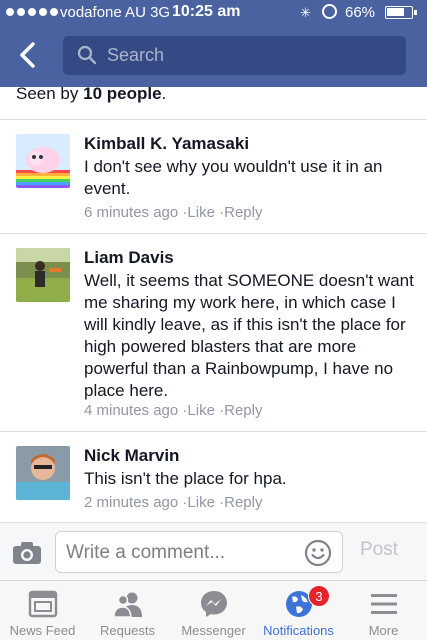  Describe the element at coordinates (318, 553) in the screenshot. I see `emoji-icon` at that location.